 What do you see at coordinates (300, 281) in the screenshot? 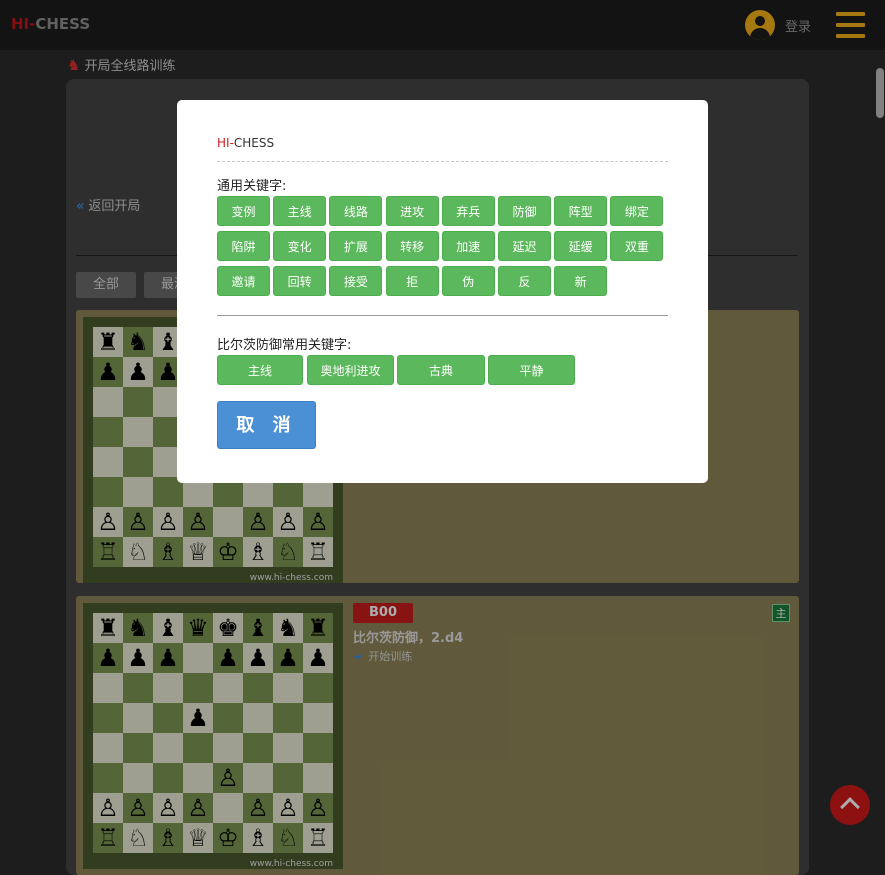
I see `keyword-button: 回转` at bounding box center [300, 281].